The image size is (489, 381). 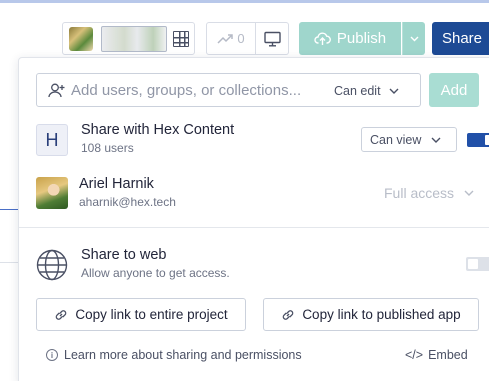 I want to click on project-toolbar: 0 Publish Share, so click(x=275, y=39).